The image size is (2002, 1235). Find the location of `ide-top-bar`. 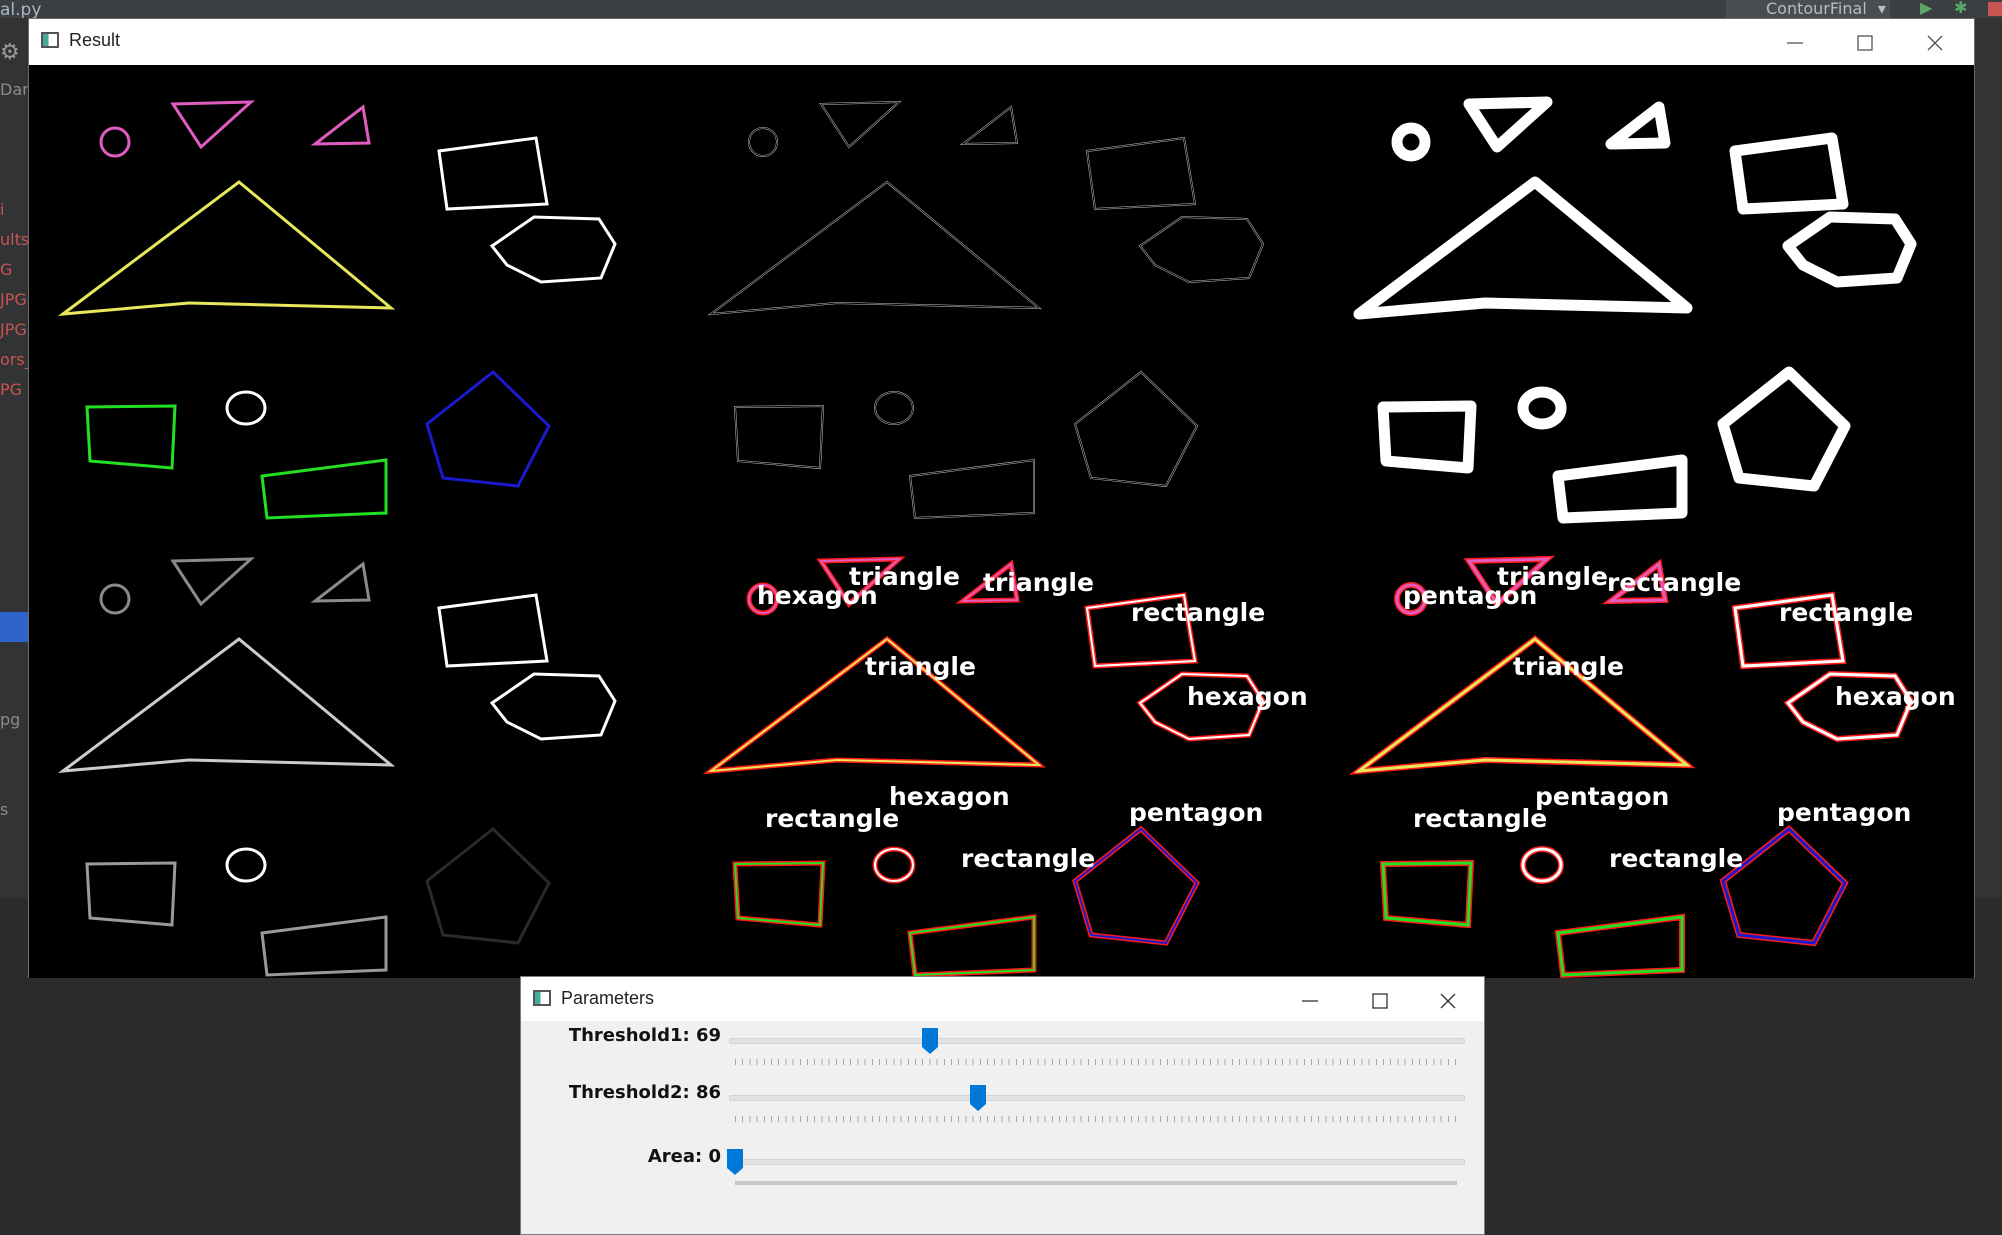

ide-top-bar is located at coordinates (1001, 9).